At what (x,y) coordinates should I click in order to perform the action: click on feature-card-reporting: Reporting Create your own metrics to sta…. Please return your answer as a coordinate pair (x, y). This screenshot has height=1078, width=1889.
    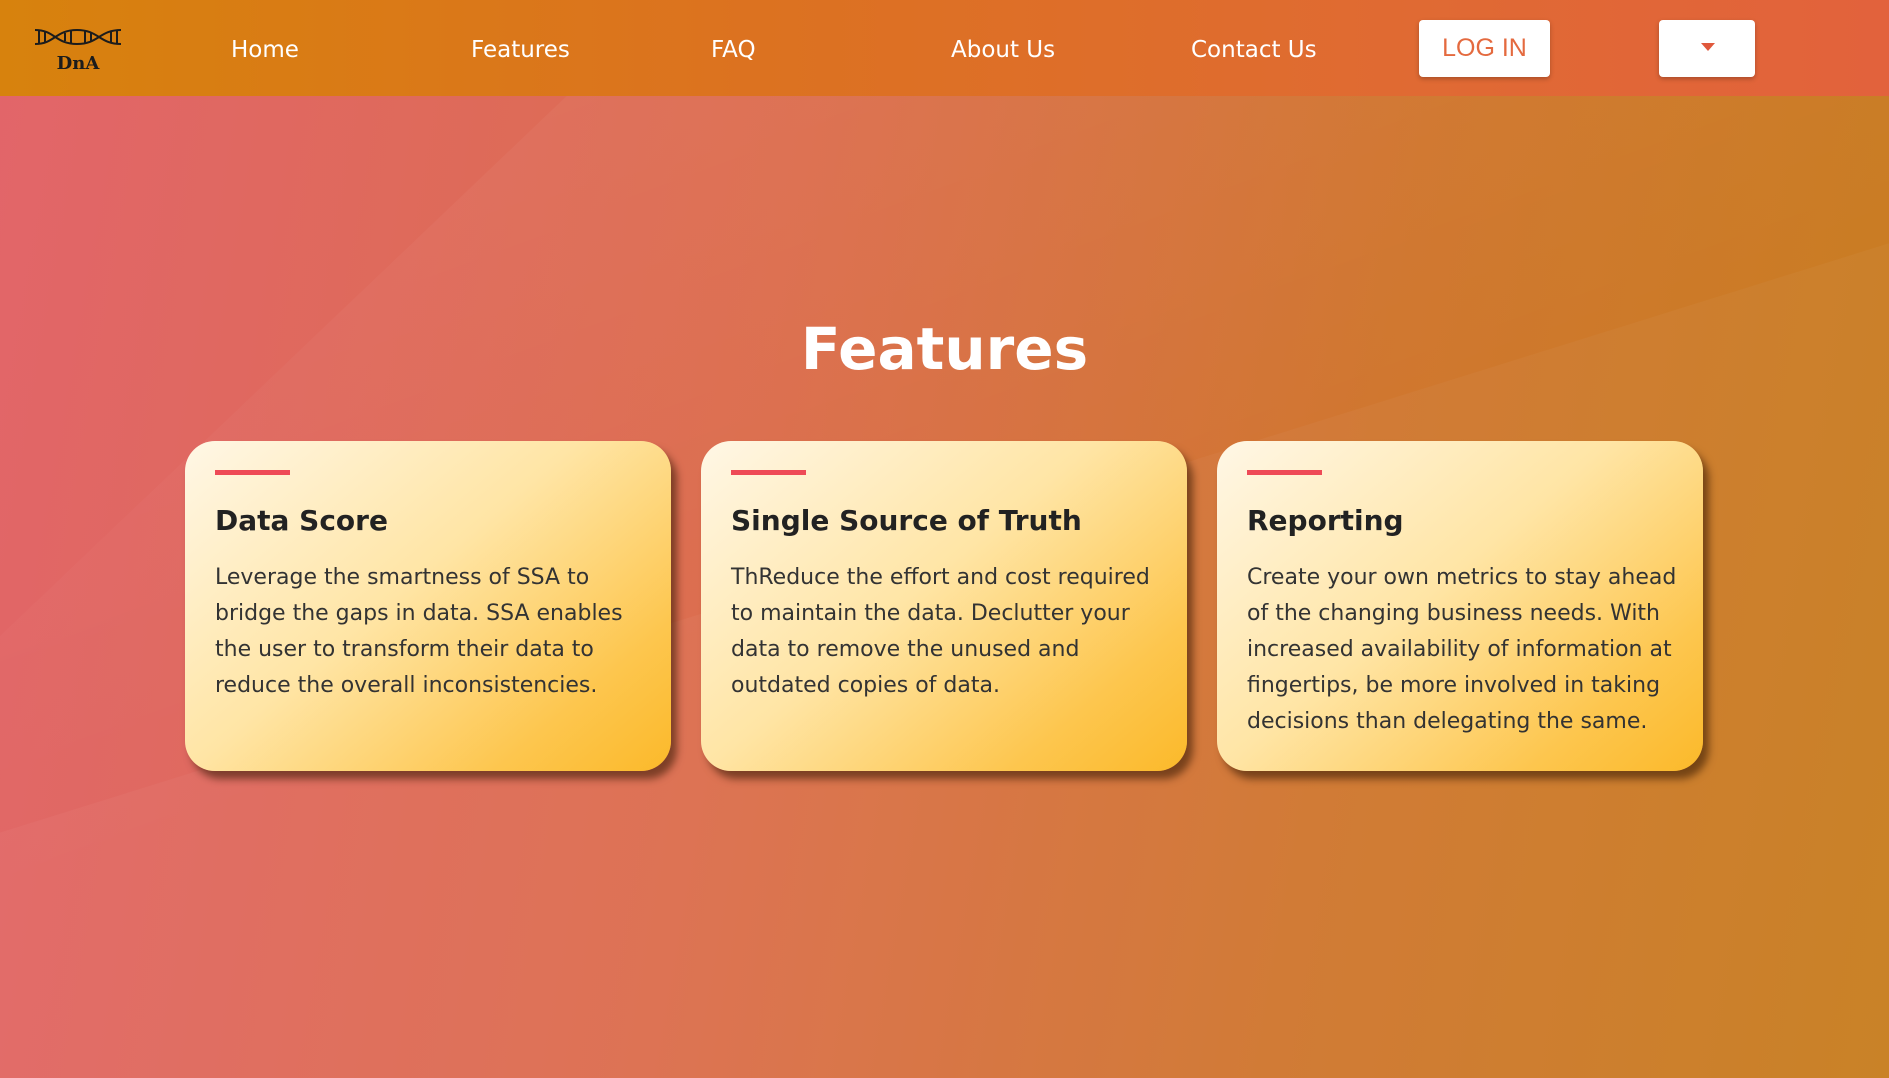
    Looking at the image, I should click on (1460, 606).